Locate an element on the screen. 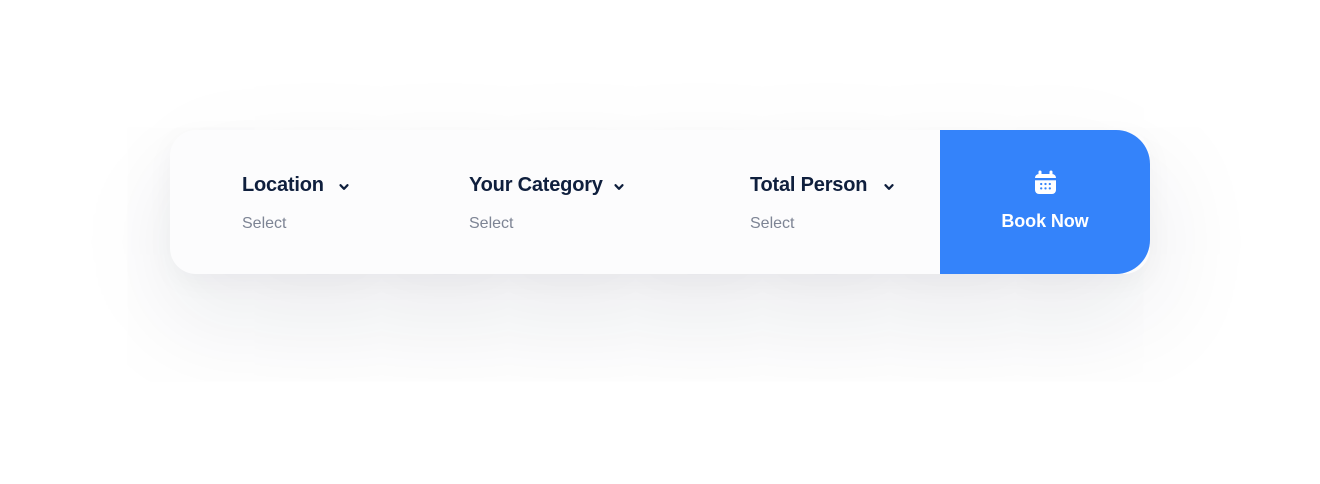 The width and height of the screenshot is (1320, 484). book-now-button: Book Now is located at coordinates (1045, 202).